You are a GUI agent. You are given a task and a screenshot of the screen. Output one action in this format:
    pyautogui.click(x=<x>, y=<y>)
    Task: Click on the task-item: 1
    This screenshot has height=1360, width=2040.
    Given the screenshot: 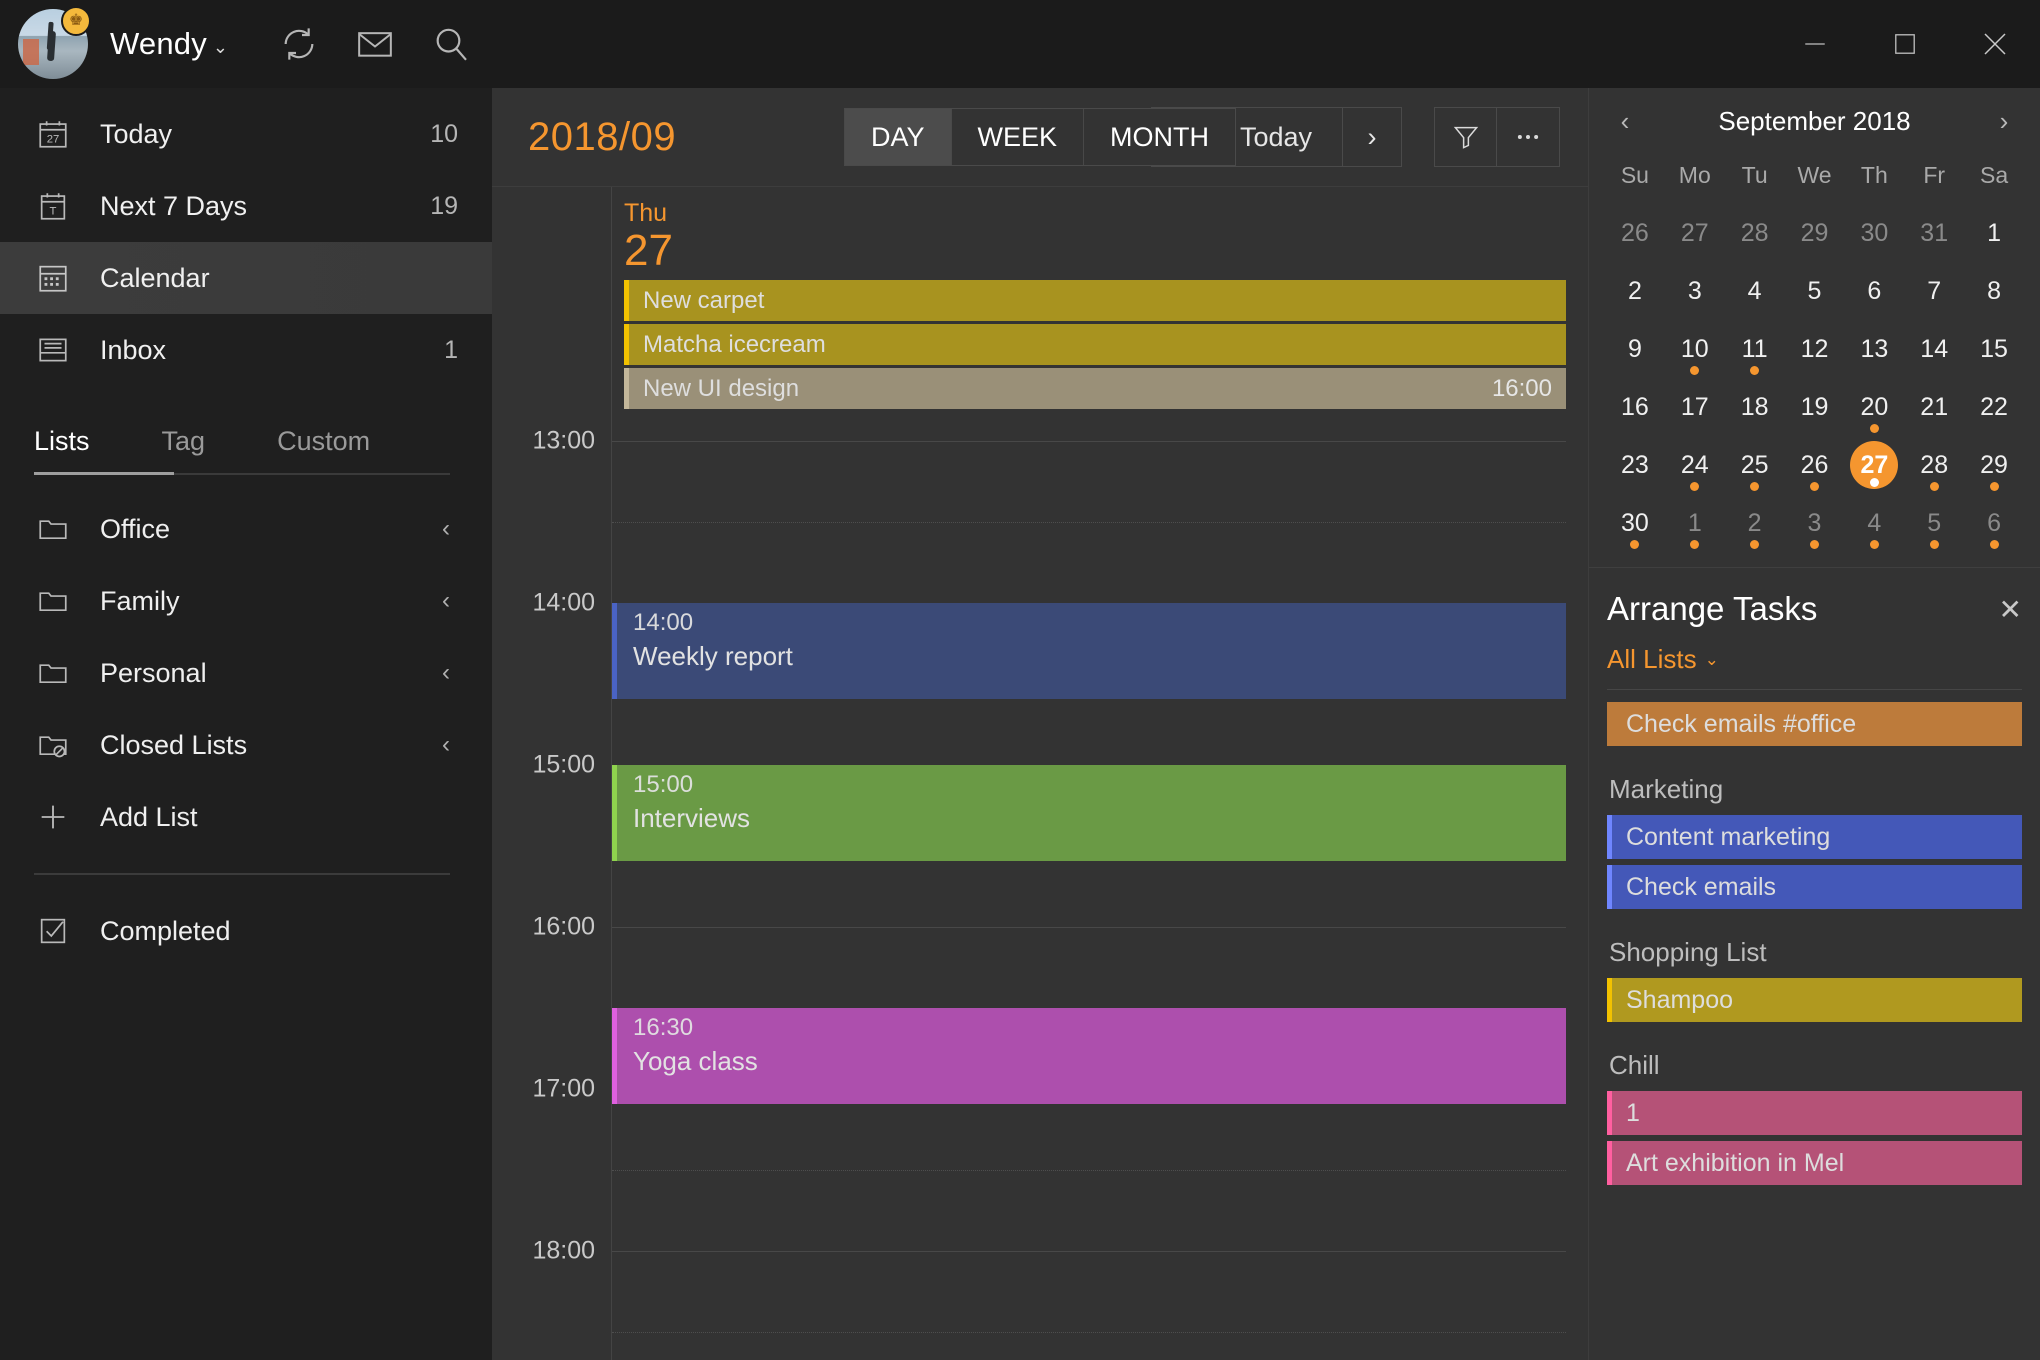 What is the action you would take?
    pyautogui.click(x=1814, y=1113)
    